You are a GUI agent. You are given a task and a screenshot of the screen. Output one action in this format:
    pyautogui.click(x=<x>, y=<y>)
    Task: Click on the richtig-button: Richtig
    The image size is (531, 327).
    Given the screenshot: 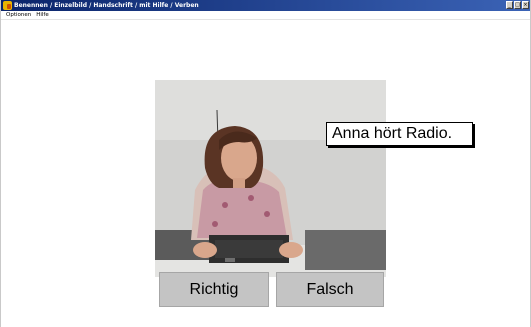 What is the action you would take?
    pyautogui.click(x=214, y=289)
    